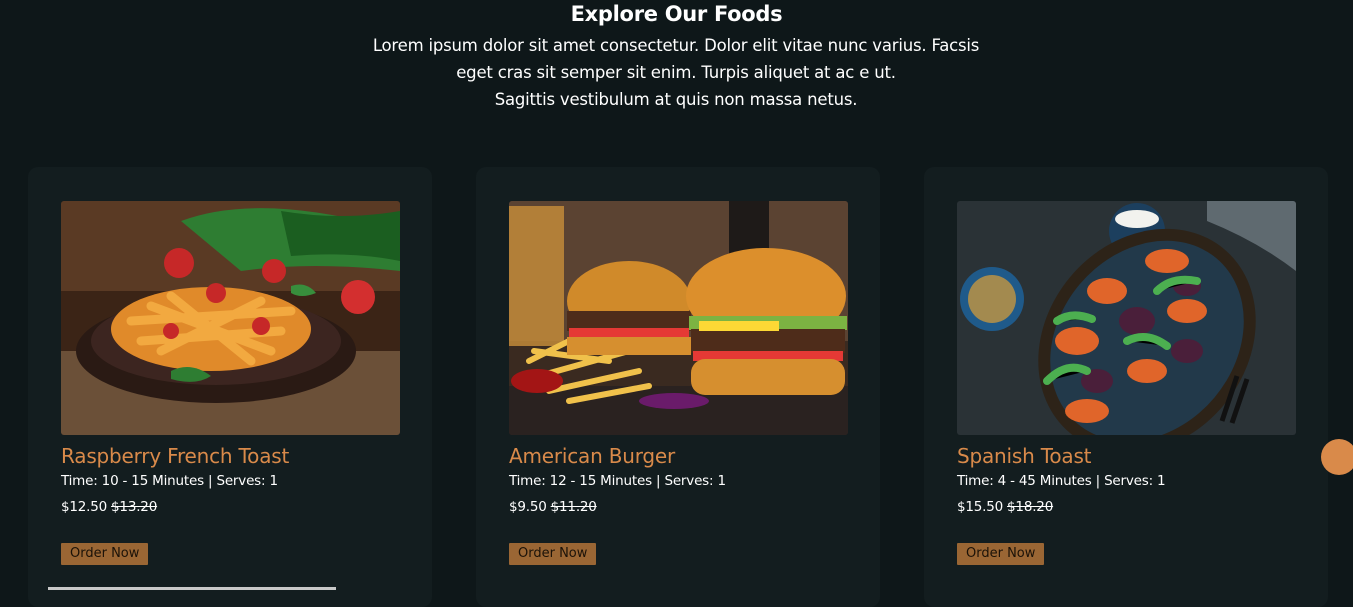 This screenshot has width=1353, height=607. What do you see at coordinates (175, 456) in the screenshot?
I see `food-title: Raspberry French Toast` at bounding box center [175, 456].